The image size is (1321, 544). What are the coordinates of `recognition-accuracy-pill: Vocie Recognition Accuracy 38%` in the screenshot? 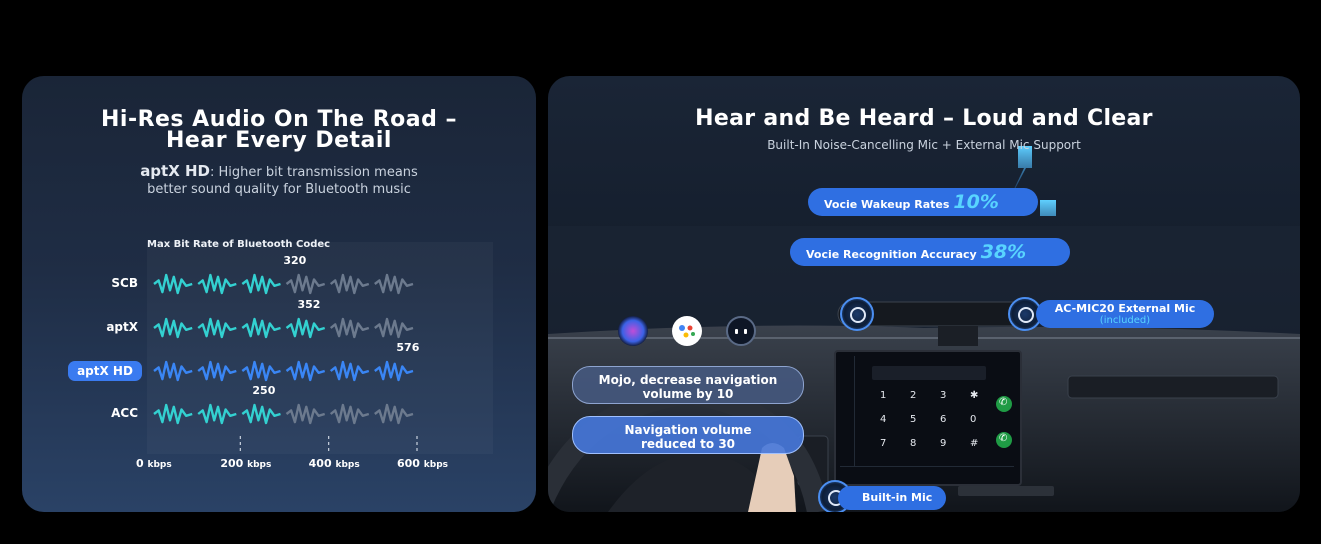 It's located at (930, 252).